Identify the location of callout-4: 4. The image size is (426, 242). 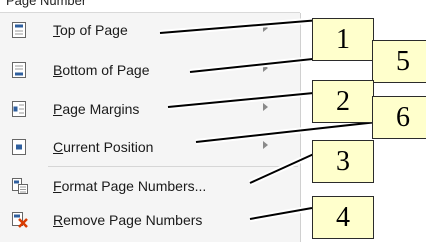
(343, 217).